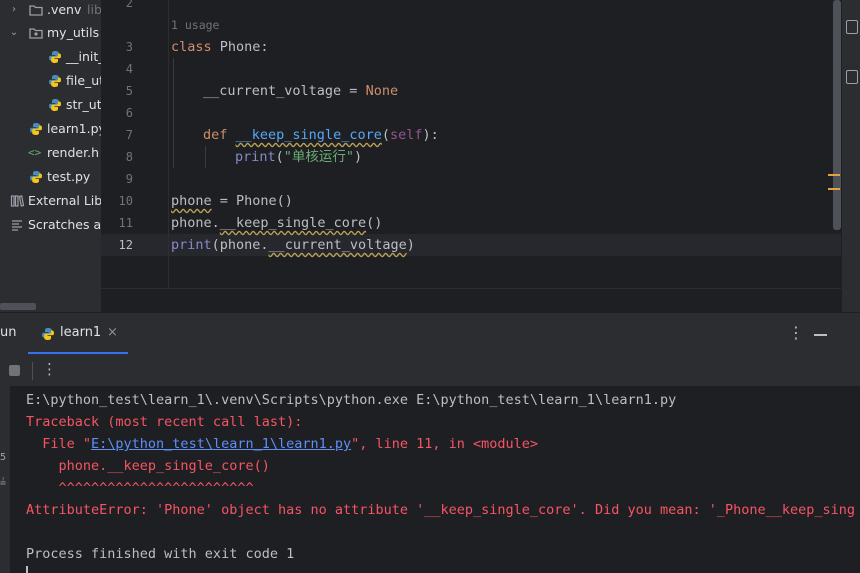 The width and height of the screenshot is (860, 573). What do you see at coordinates (430, 135) in the screenshot?
I see `paren: ):` at bounding box center [430, 135].